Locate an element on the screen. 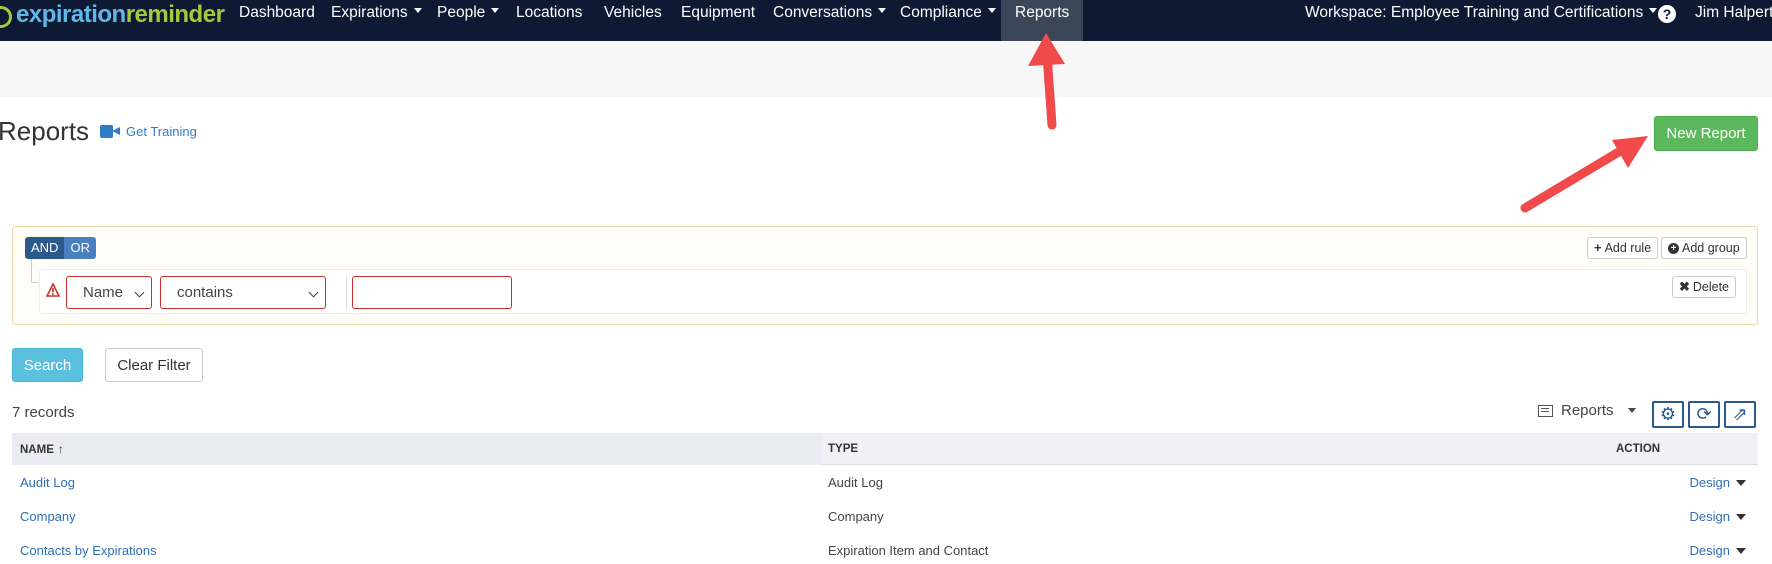  nav-vehicles: Vehicles is located at coordinates (633, 20).